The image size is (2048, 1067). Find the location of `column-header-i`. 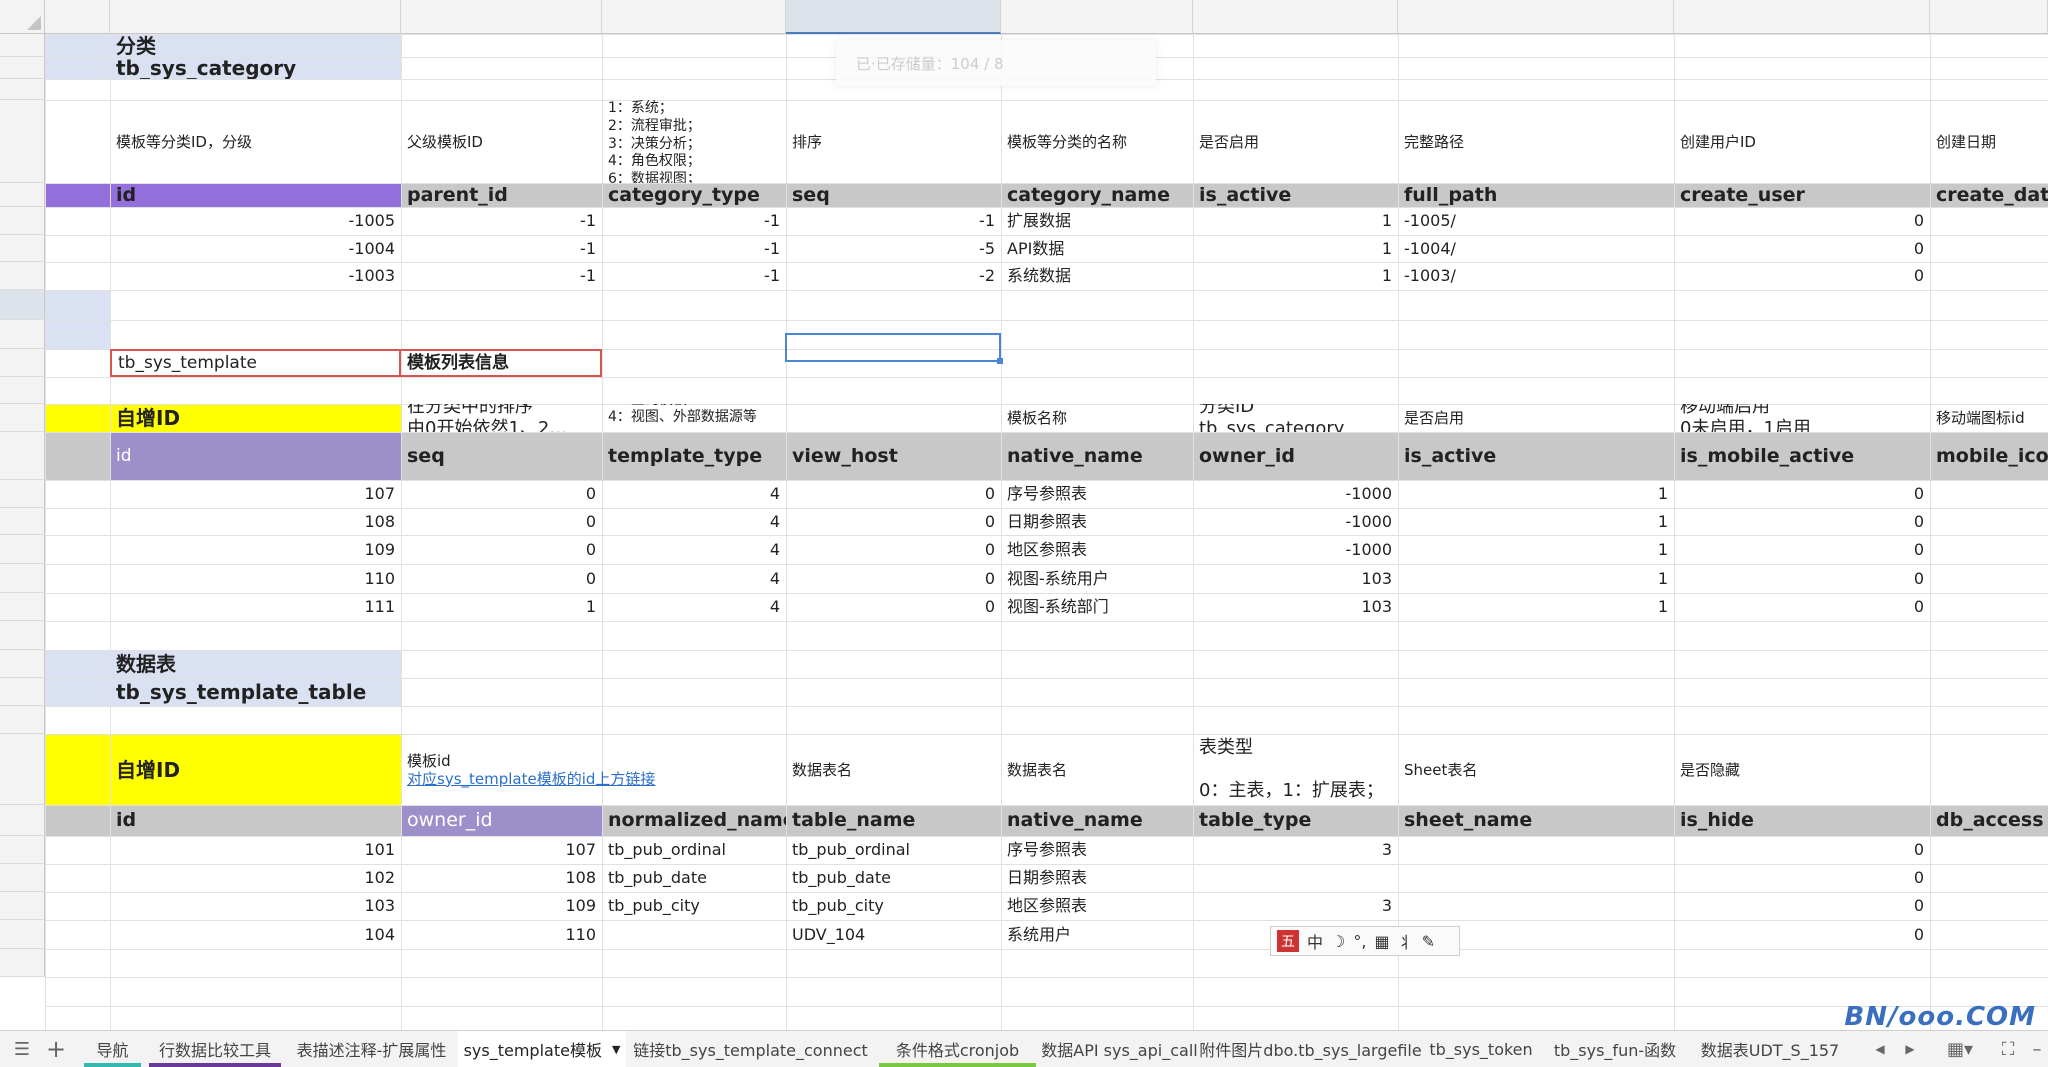

column-header-i is located at coordinates (1802, 17).